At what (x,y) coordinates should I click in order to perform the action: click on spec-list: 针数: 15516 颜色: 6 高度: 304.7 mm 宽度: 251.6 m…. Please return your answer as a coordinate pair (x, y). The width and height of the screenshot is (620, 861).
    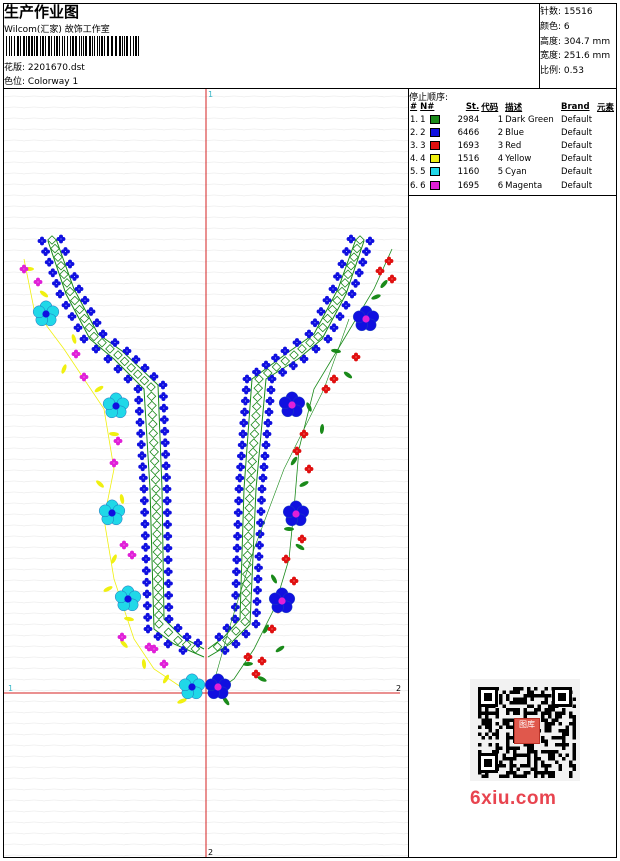
    Looking at the image, I should click on (575, 42).